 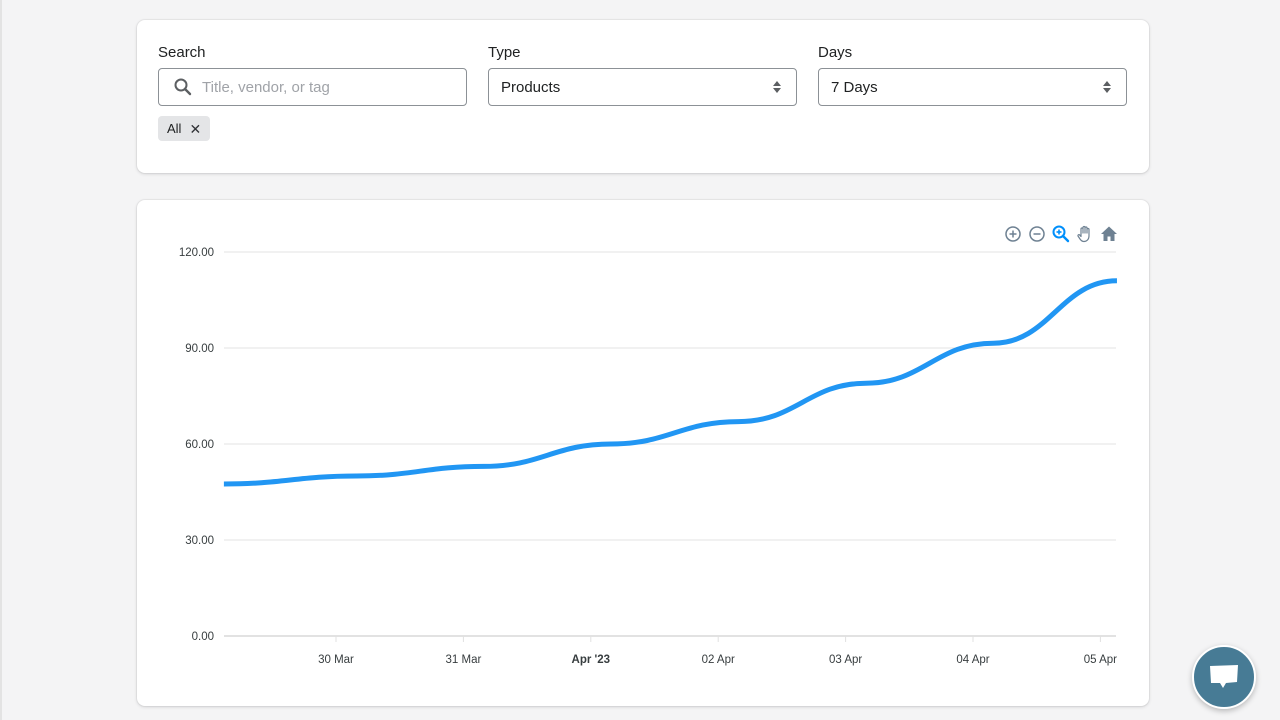 I want to click on type-field: Type Products, so click(x=642, y=75).